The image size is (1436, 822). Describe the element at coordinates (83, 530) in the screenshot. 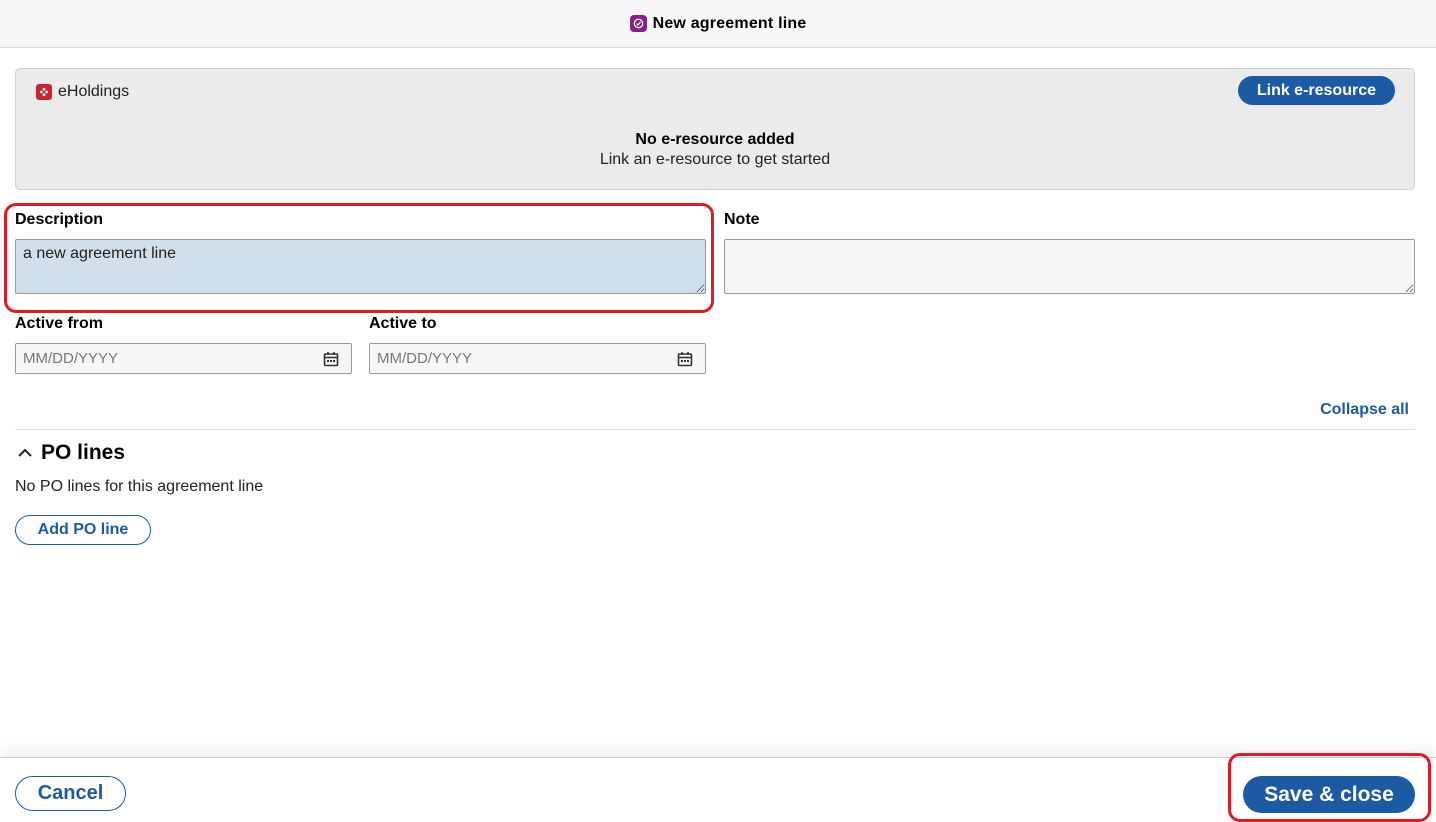

I see `add-po-line-button: Add PO line` at that location.